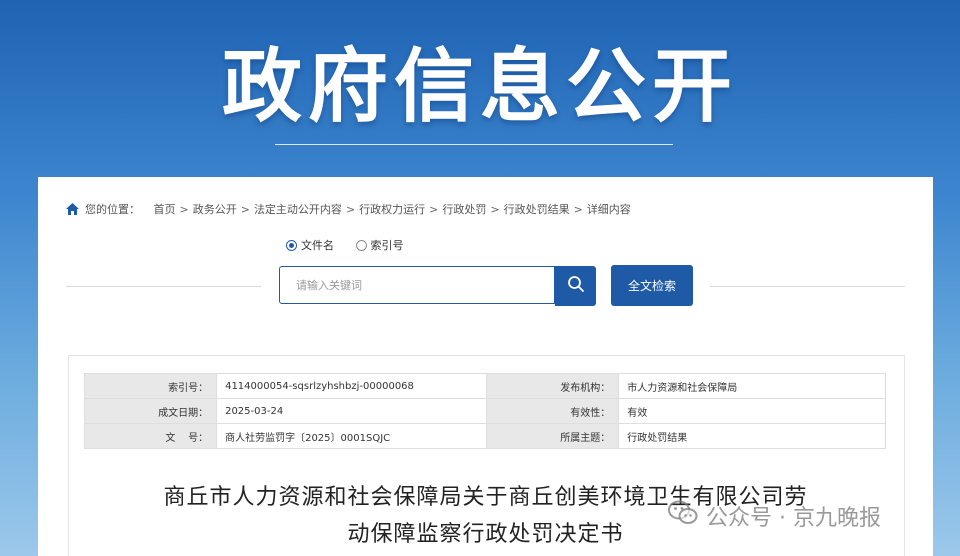 The image size is (960, 556). What do you see at coordinates (752, 411) in the screenshot?
I see `validity-value: 有效` at bounding box center [752, 411].